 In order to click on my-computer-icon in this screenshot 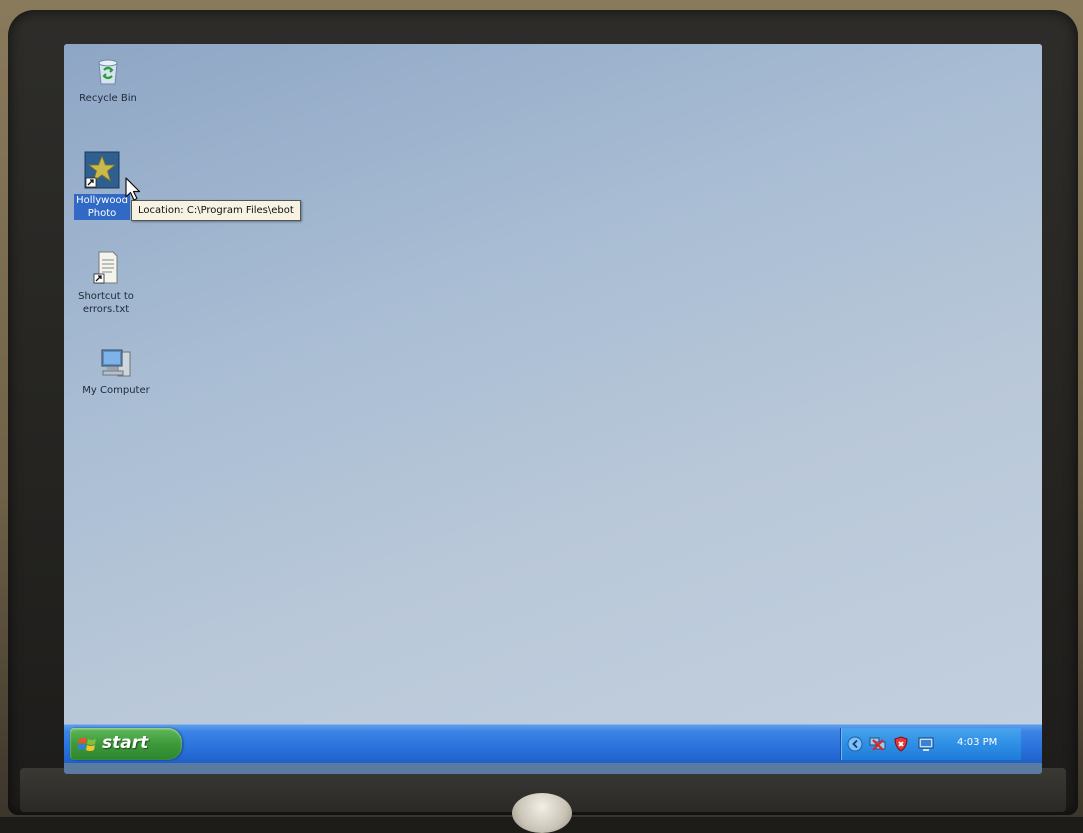, I will do `click(116, 363)`.